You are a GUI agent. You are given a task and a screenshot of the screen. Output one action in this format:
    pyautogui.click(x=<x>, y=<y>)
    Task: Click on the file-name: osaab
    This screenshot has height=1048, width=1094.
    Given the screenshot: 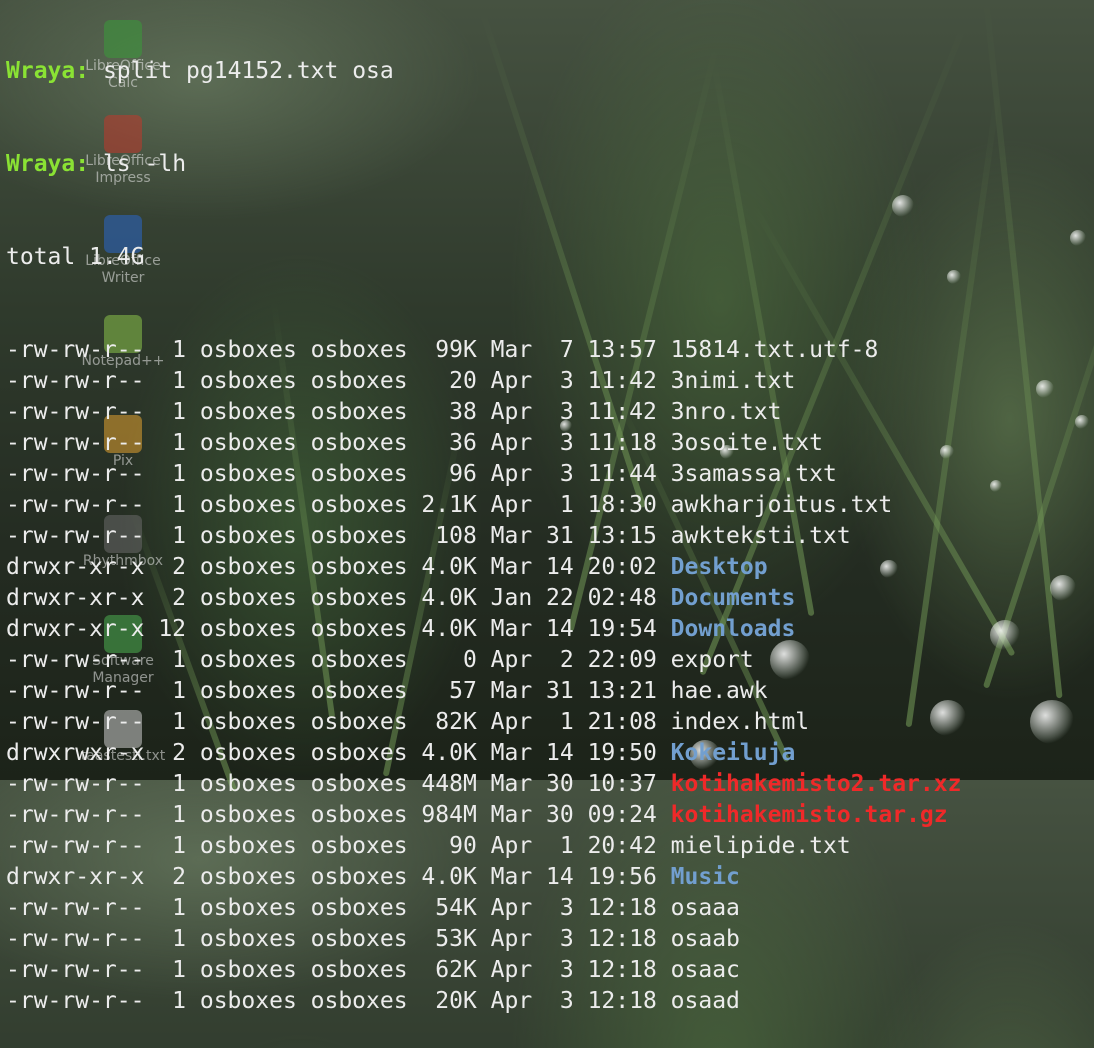 What is the action you would take?
    pyautogui.click(x=705, y=939)
    